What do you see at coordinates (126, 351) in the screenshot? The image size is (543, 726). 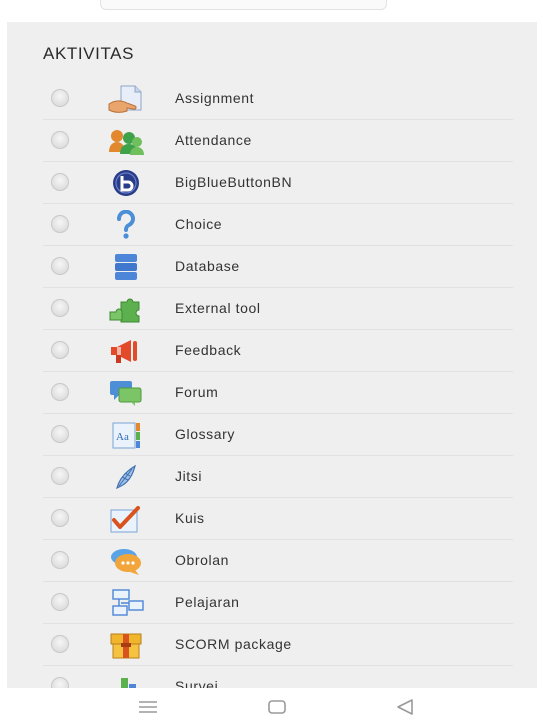 I see `feedback-icon` at bounding box center [126, 351].